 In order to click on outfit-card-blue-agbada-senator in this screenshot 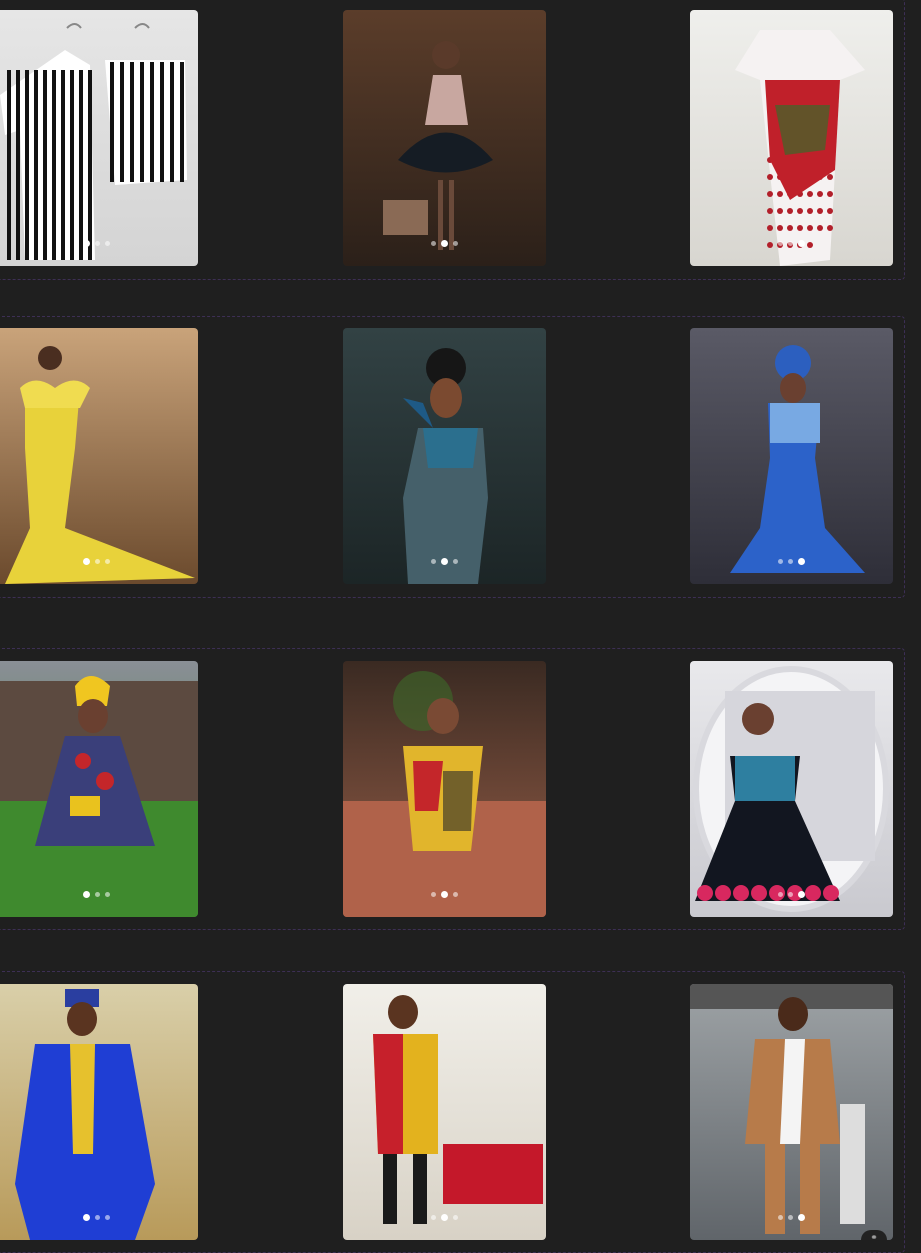, I will do `click(99, 1112)`.